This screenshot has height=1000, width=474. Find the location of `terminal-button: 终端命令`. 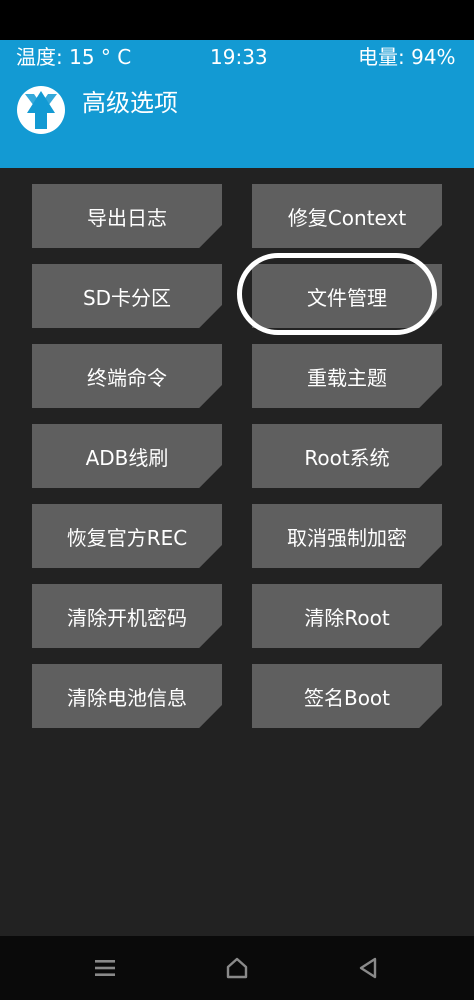

terminal-button: 终端命令 is located at coordinates (127, 376).